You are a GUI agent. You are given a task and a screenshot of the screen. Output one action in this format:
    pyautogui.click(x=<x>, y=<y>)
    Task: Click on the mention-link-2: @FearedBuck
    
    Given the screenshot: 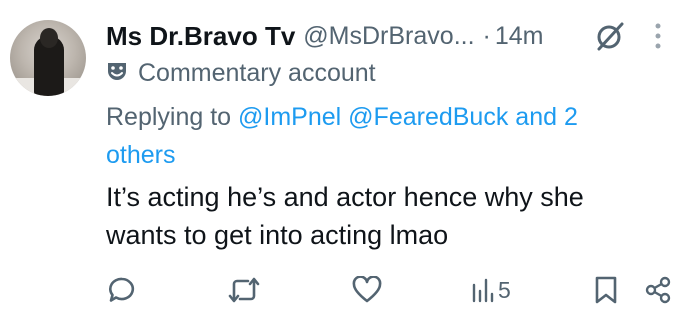 What is the action you would take?
    pyautogui.click(x=428, y=117)
    